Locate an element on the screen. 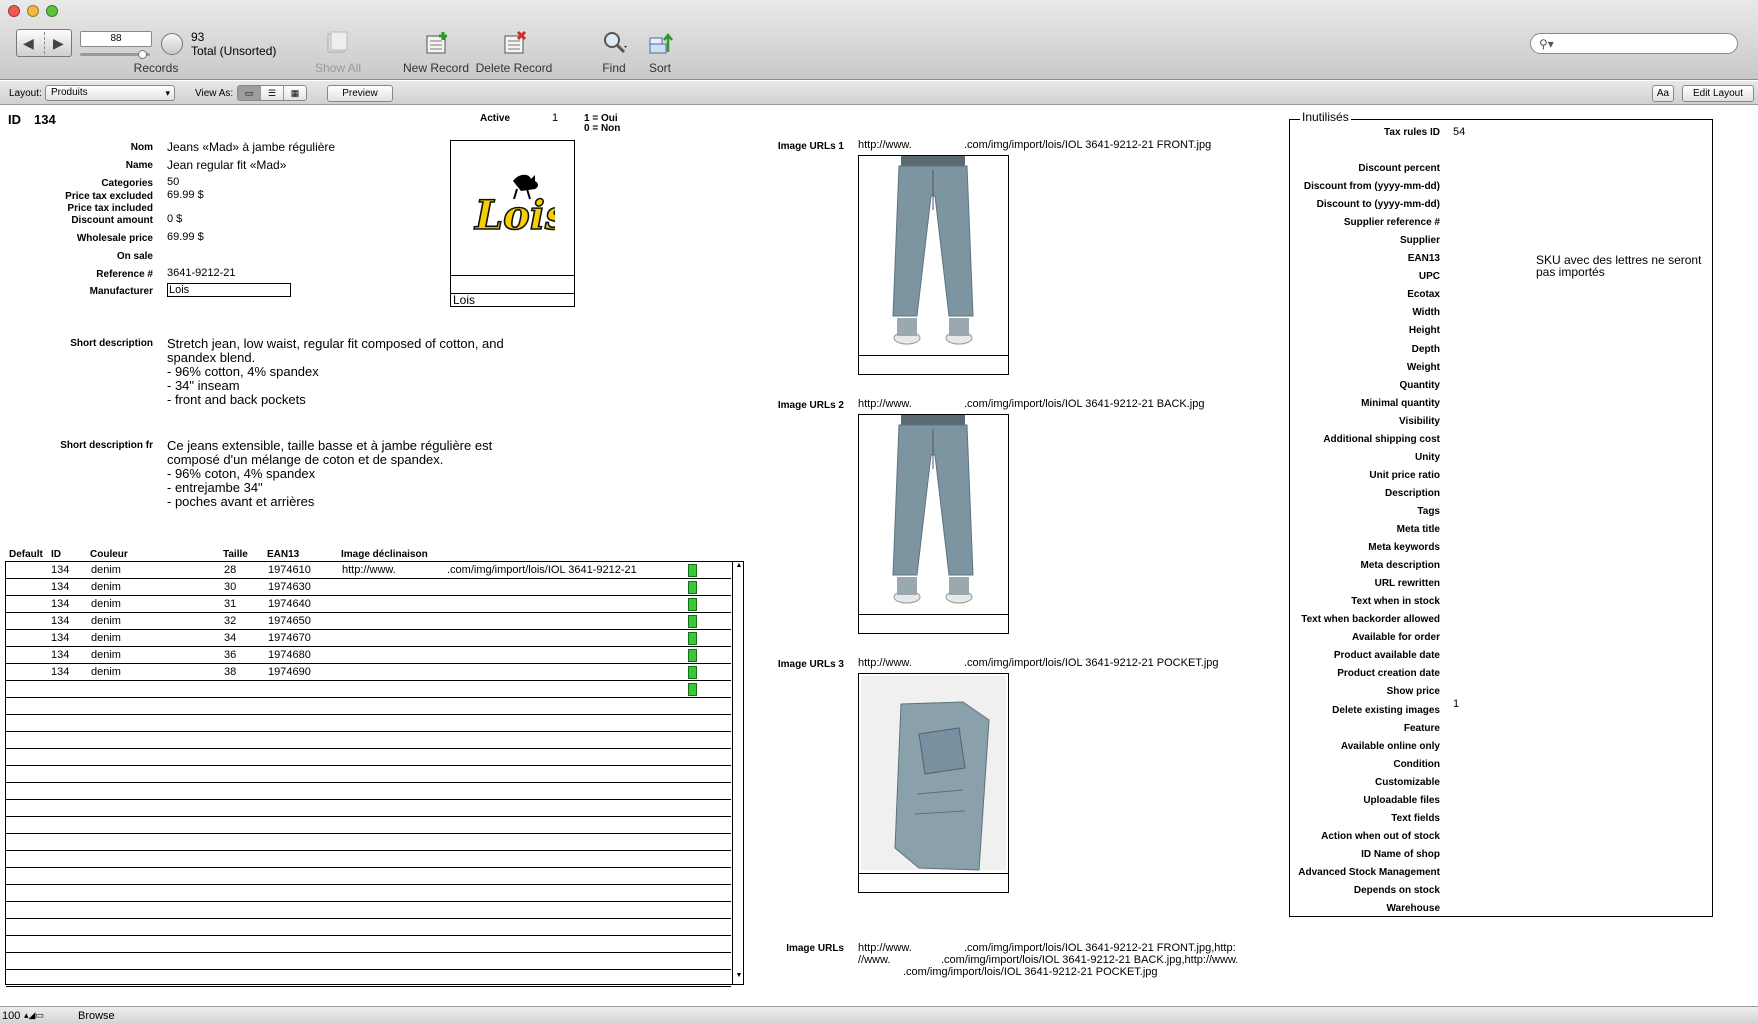  prev-record-icon: ◀ is located at coordinates (28, 43).